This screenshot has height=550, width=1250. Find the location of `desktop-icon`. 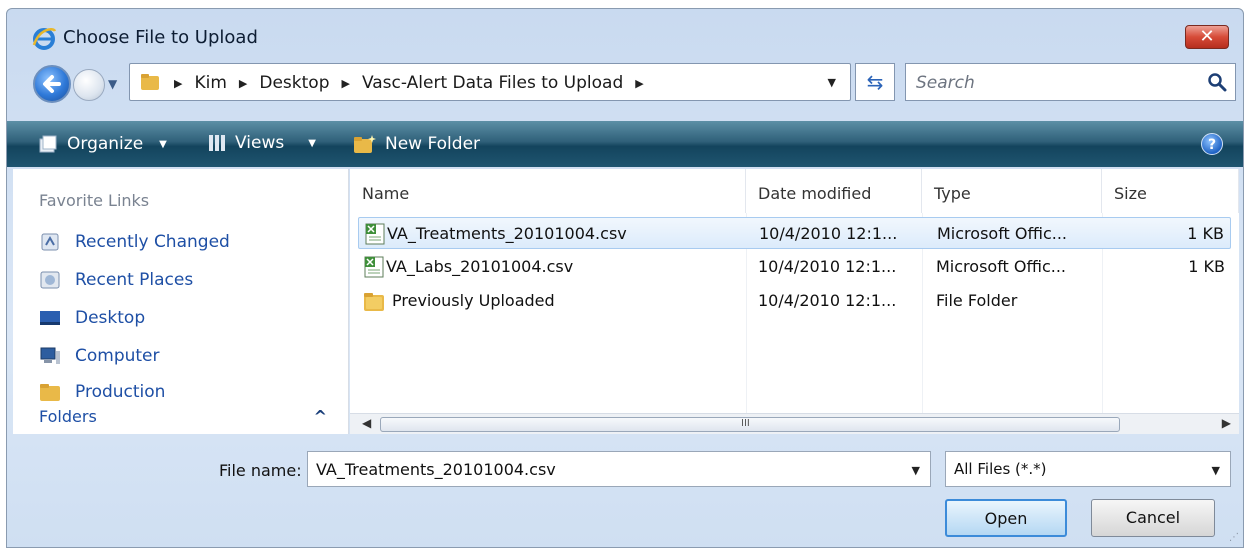

desktop-icon is located at coordinates (50, 318).